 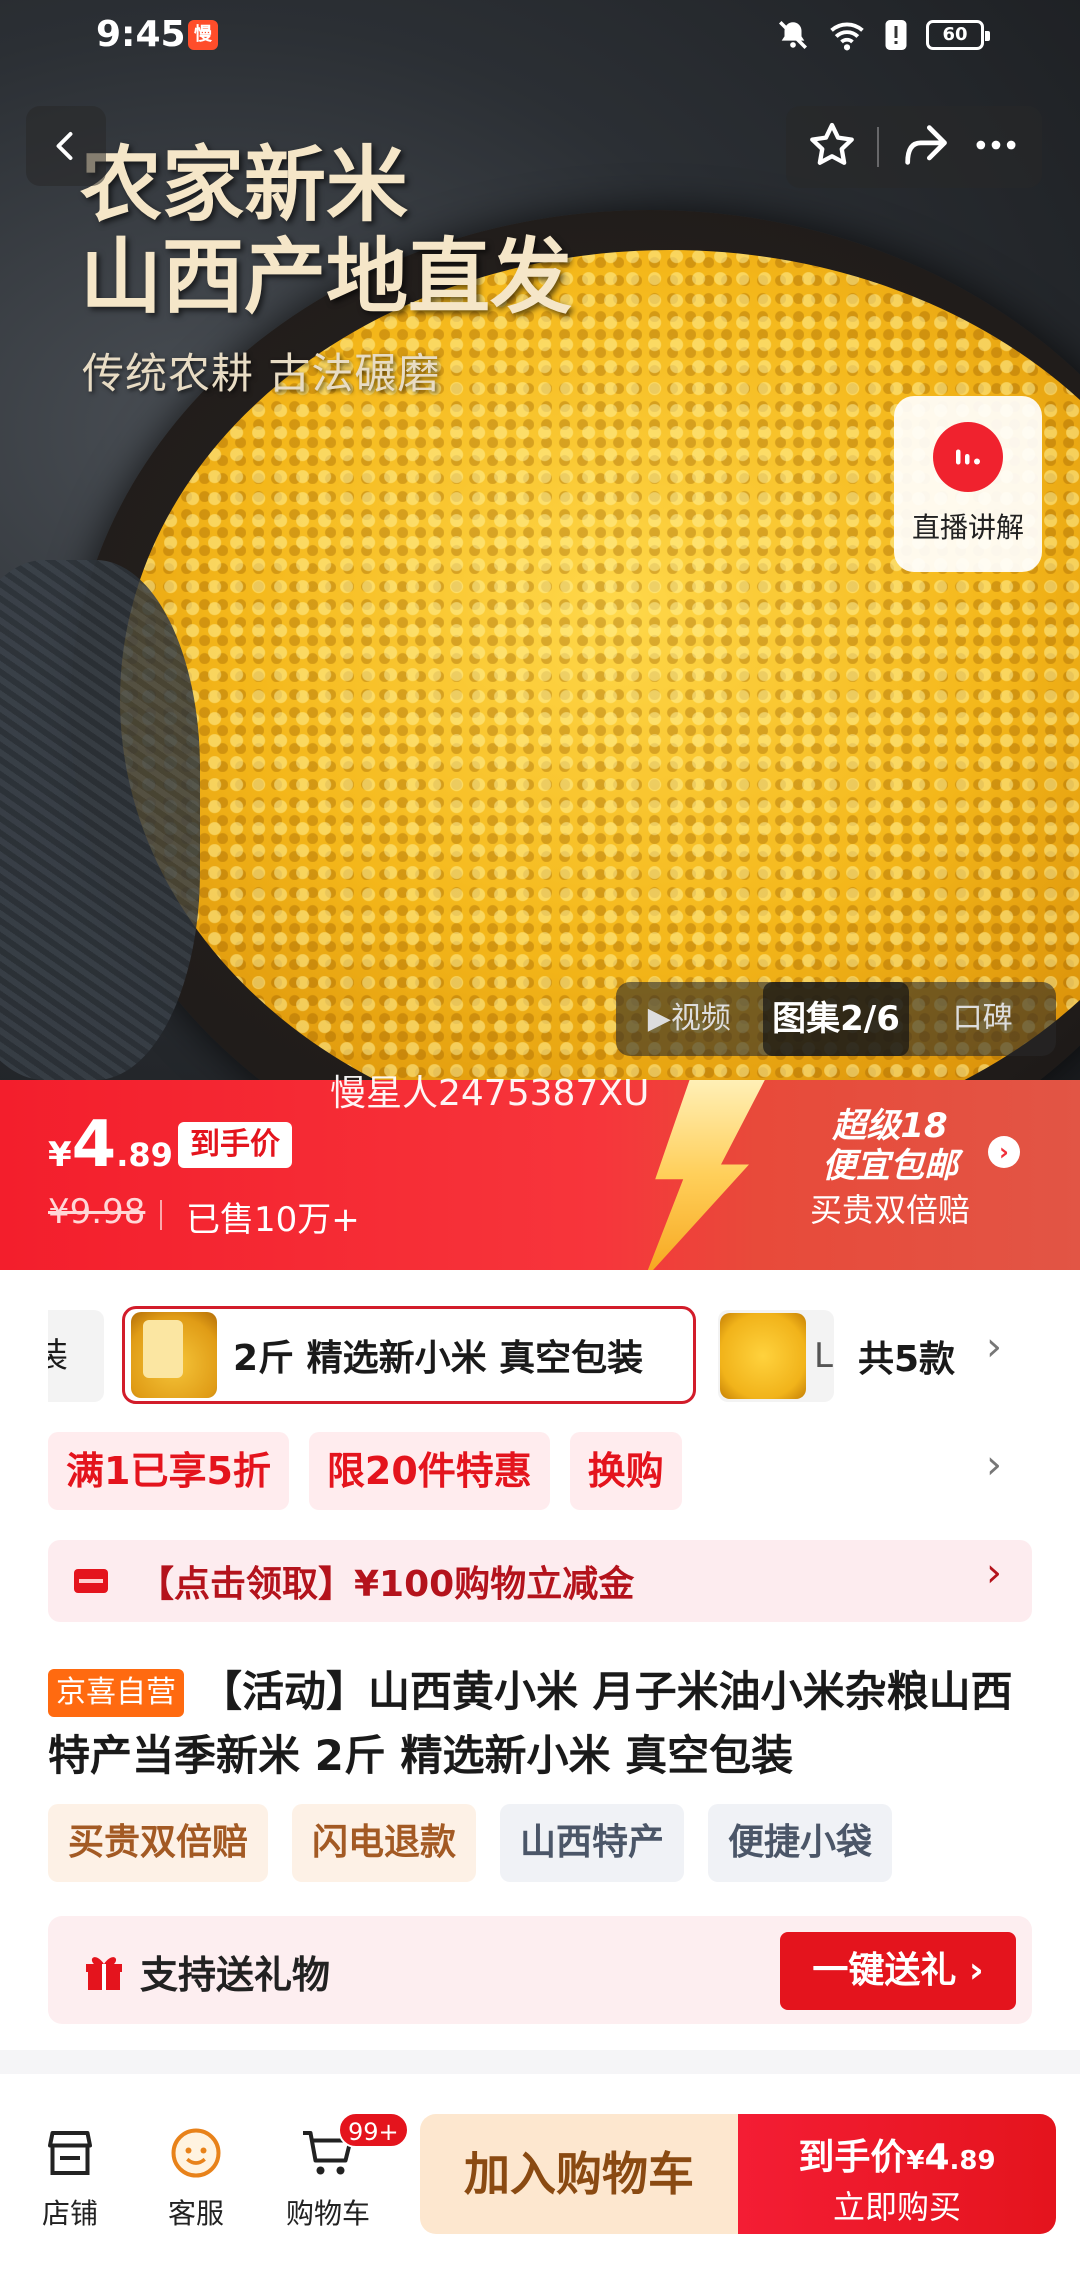 What do you see at coordinates (982, 1019) in the screenshot?
I see `tab-reviews: 口碑` at bounding box center [982, 1019].